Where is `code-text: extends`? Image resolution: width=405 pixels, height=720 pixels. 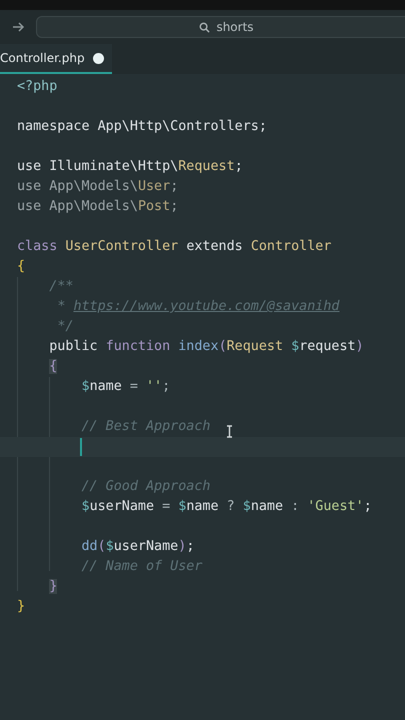
code-text: extends is located at coordinates (214, 246).